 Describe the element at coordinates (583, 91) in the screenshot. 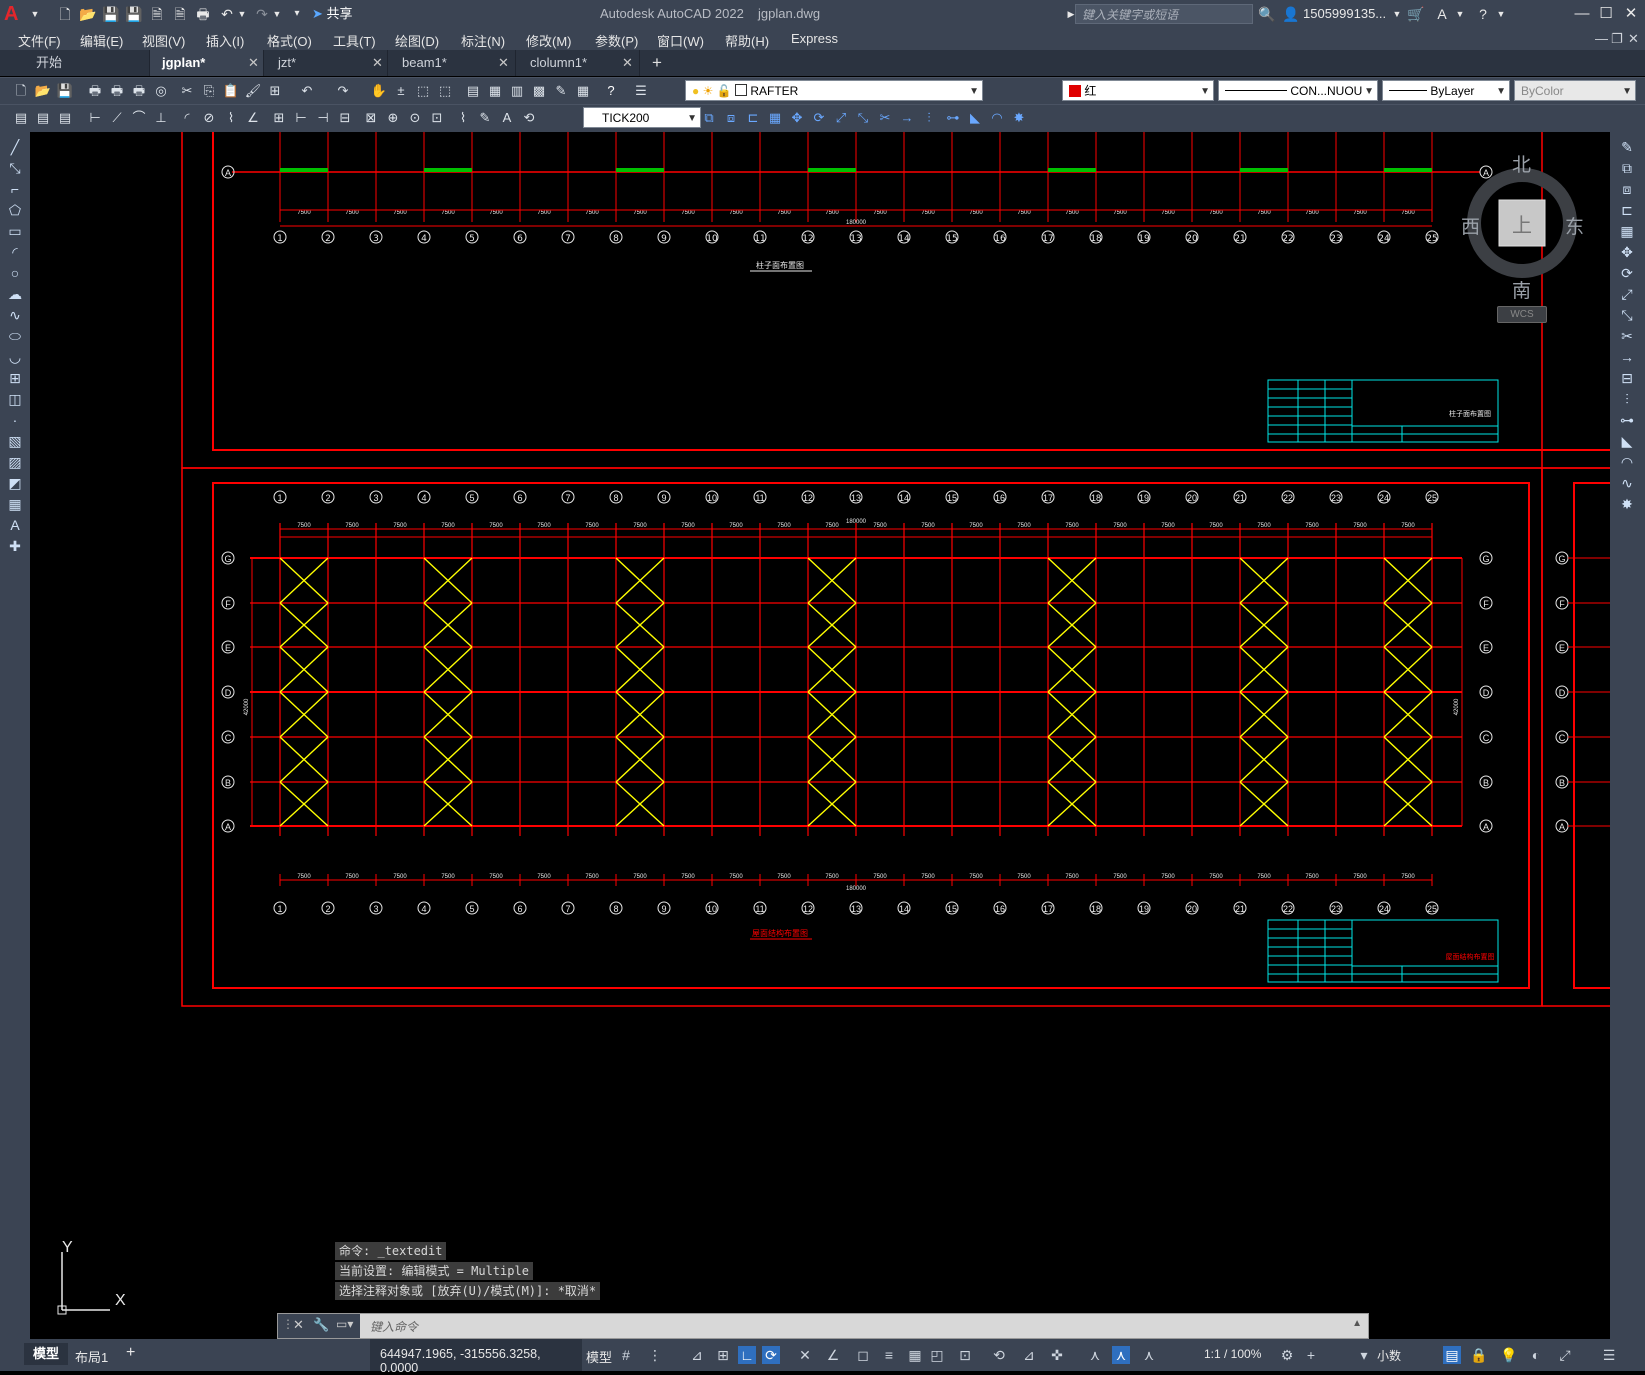

I see `quick-calc-icon: ▦` at that location.